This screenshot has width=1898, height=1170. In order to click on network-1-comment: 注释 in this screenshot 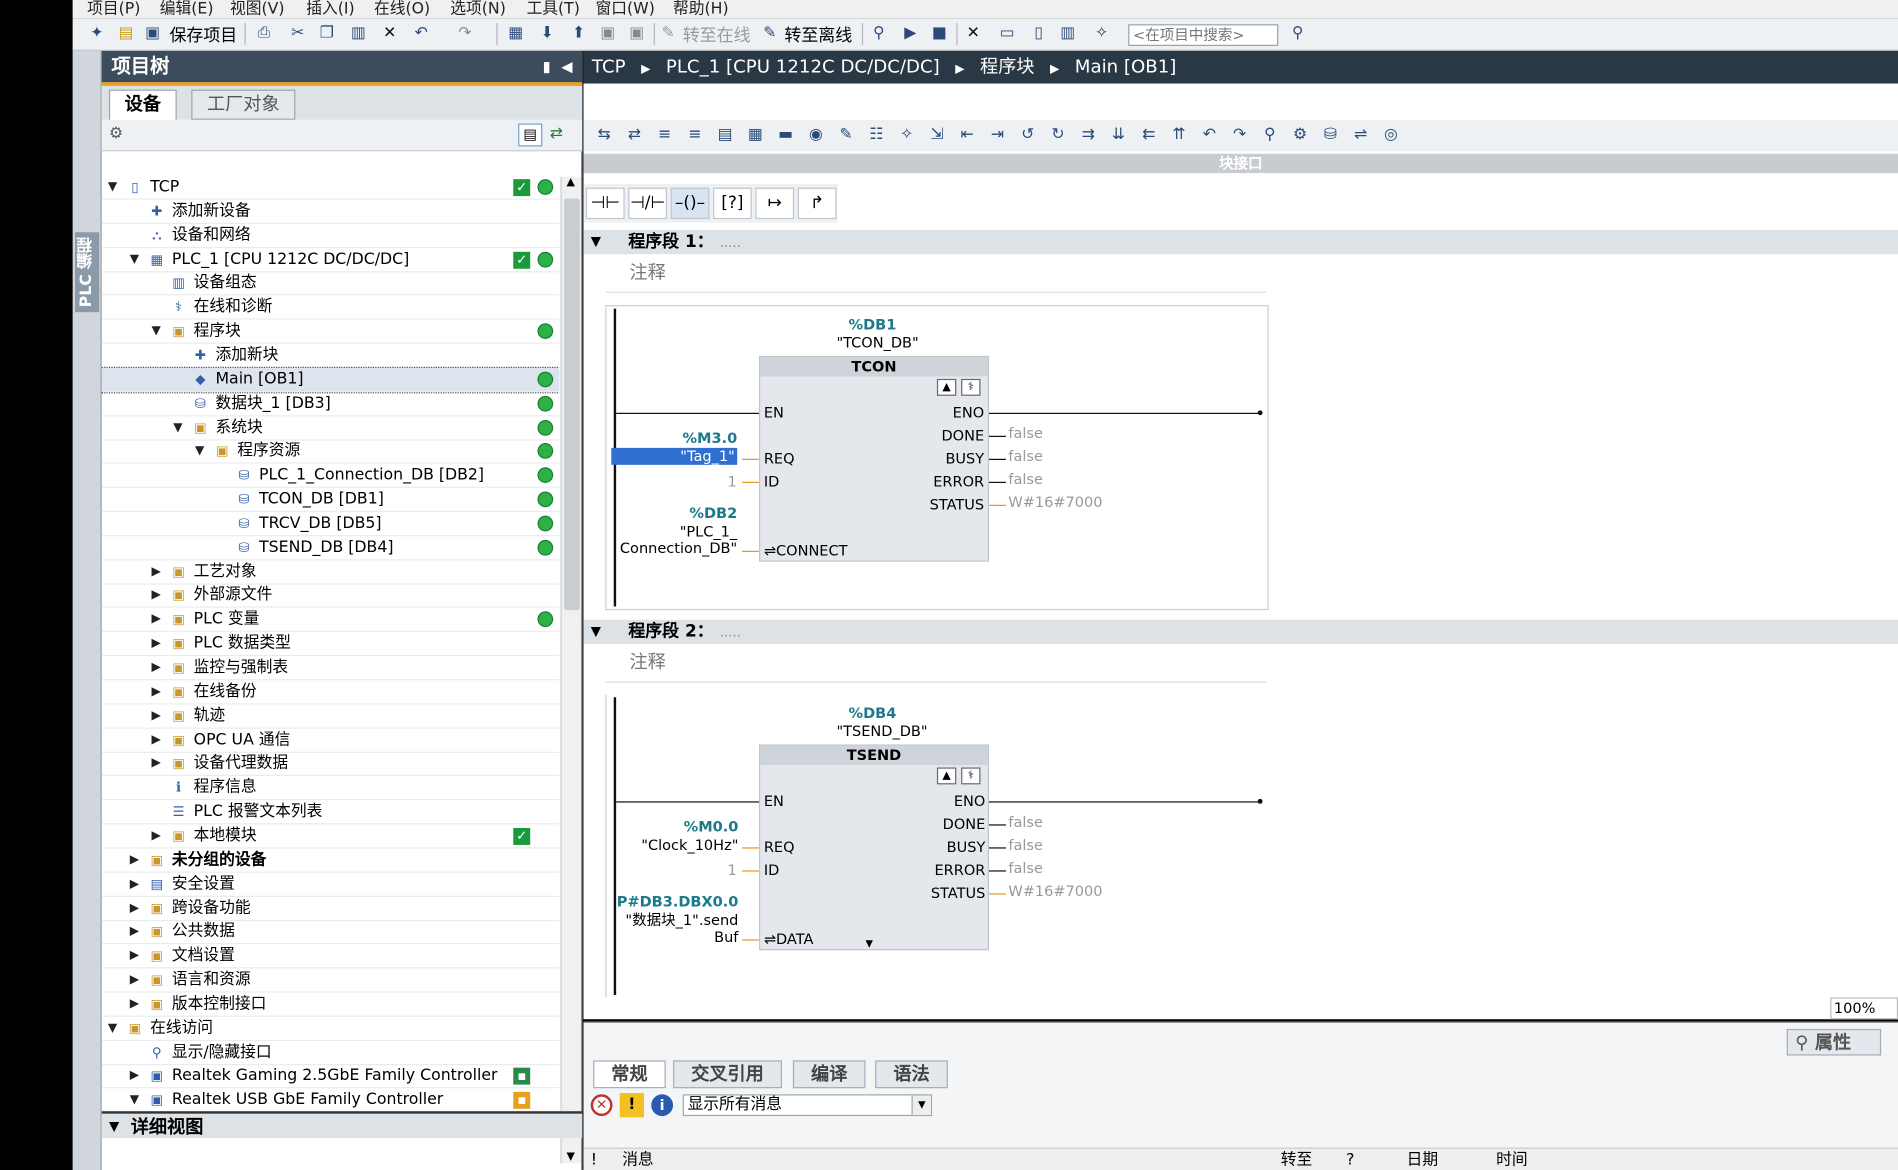, I will do `click(936, 275)`.